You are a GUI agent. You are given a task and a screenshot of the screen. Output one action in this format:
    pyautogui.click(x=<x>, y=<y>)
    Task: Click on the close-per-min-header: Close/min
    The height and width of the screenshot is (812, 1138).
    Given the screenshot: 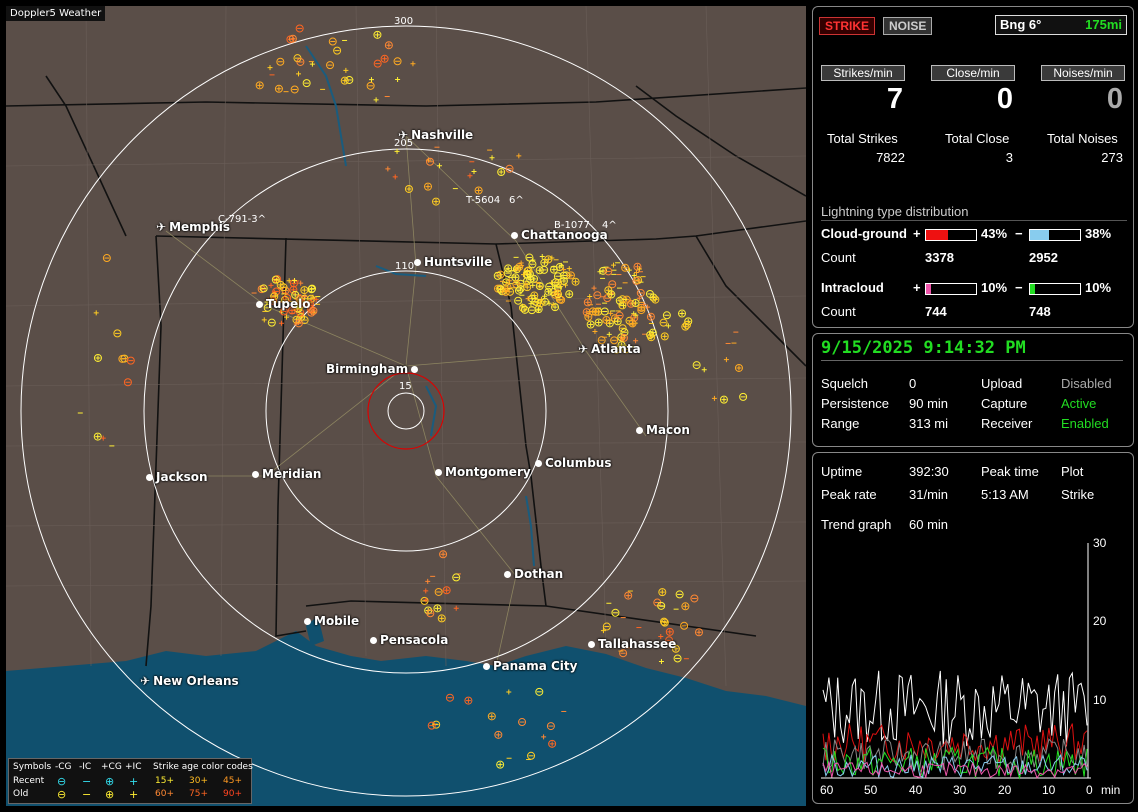 What is the action you would take?
    pyautogui.click(x=973, y=73)
    